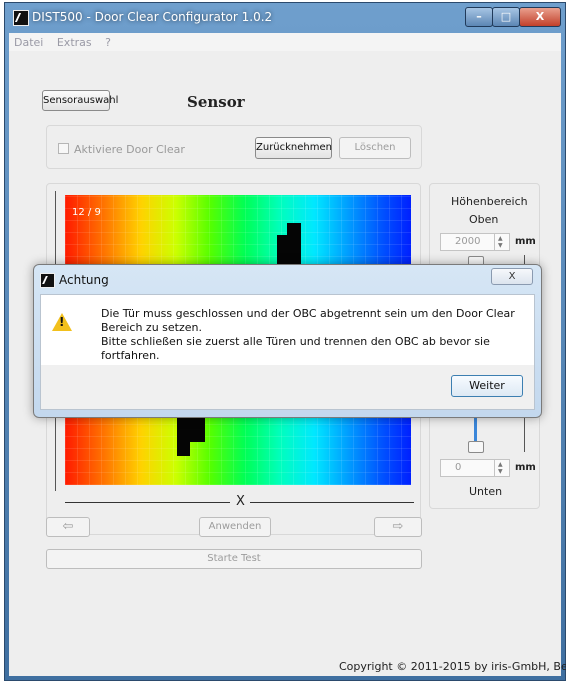 This screenshot has width=566, height=681. Describe the element at coordinates (235, 527) in the screenshot. I see `apply-button: Anwenden` at that location.